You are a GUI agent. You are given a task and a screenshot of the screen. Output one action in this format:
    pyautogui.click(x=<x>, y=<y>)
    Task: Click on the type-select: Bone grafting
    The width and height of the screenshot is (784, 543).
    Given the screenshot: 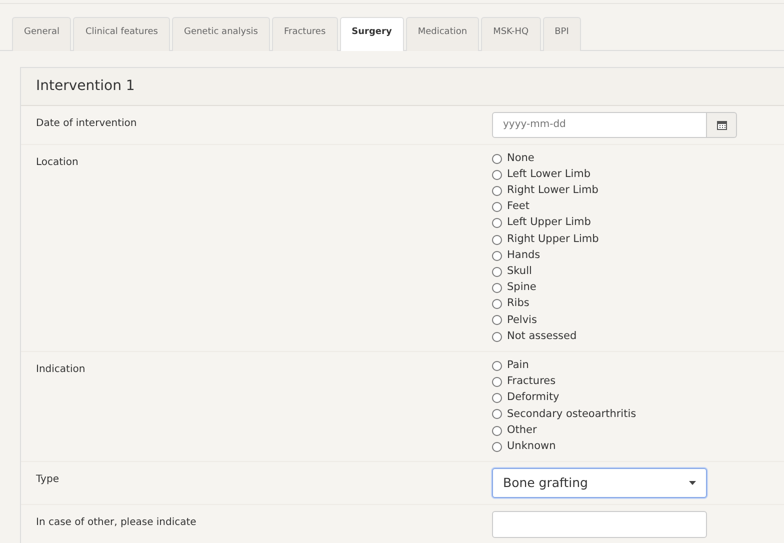 What is the action you would take?
    pyautogui.click(x=599, y=483)
    